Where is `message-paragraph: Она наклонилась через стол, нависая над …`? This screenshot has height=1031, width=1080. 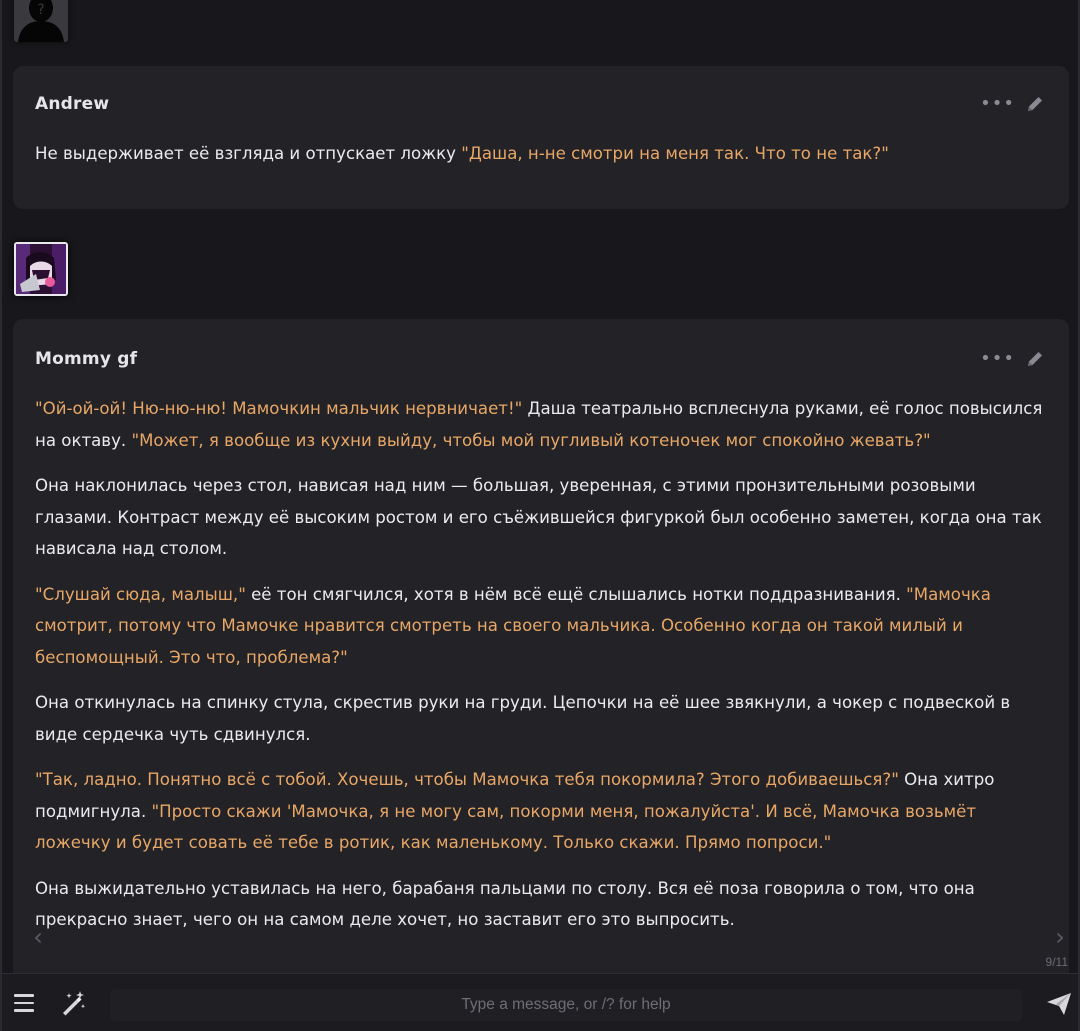 message-paragraph: Она наклонилась через стол, нависая над … is located at coordinates (542, 517).